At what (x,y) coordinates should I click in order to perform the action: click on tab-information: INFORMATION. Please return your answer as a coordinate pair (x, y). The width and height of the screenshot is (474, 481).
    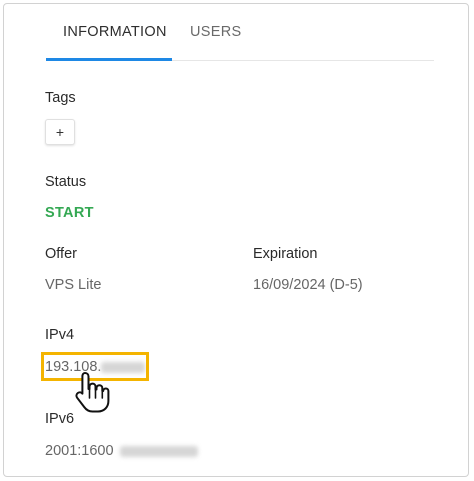
    Looking at the image, I should click on (115, 32).